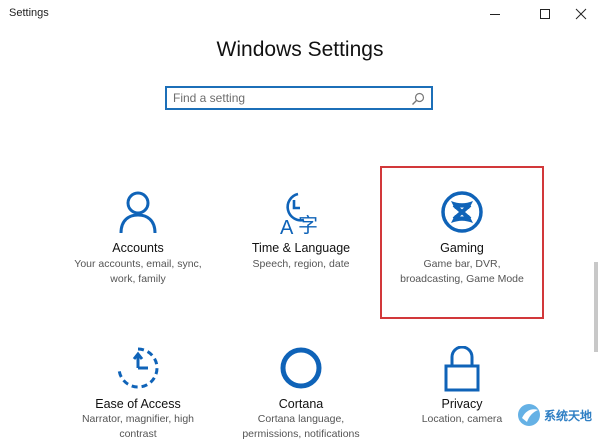  I want to click on tile-desc-line: contrast, so click(138, 434).